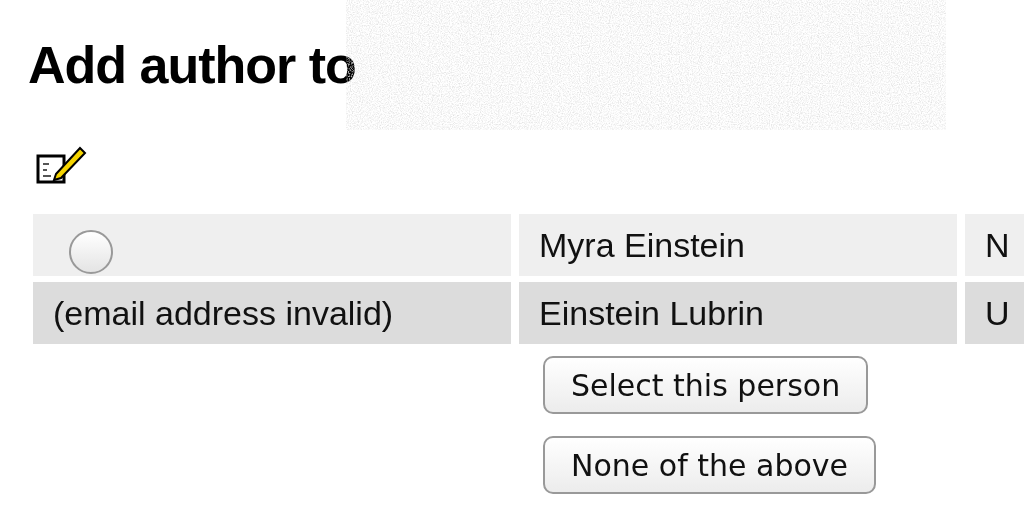 The image size is (1024, 516). I want to click on table-cell: N, so click(994, 245).